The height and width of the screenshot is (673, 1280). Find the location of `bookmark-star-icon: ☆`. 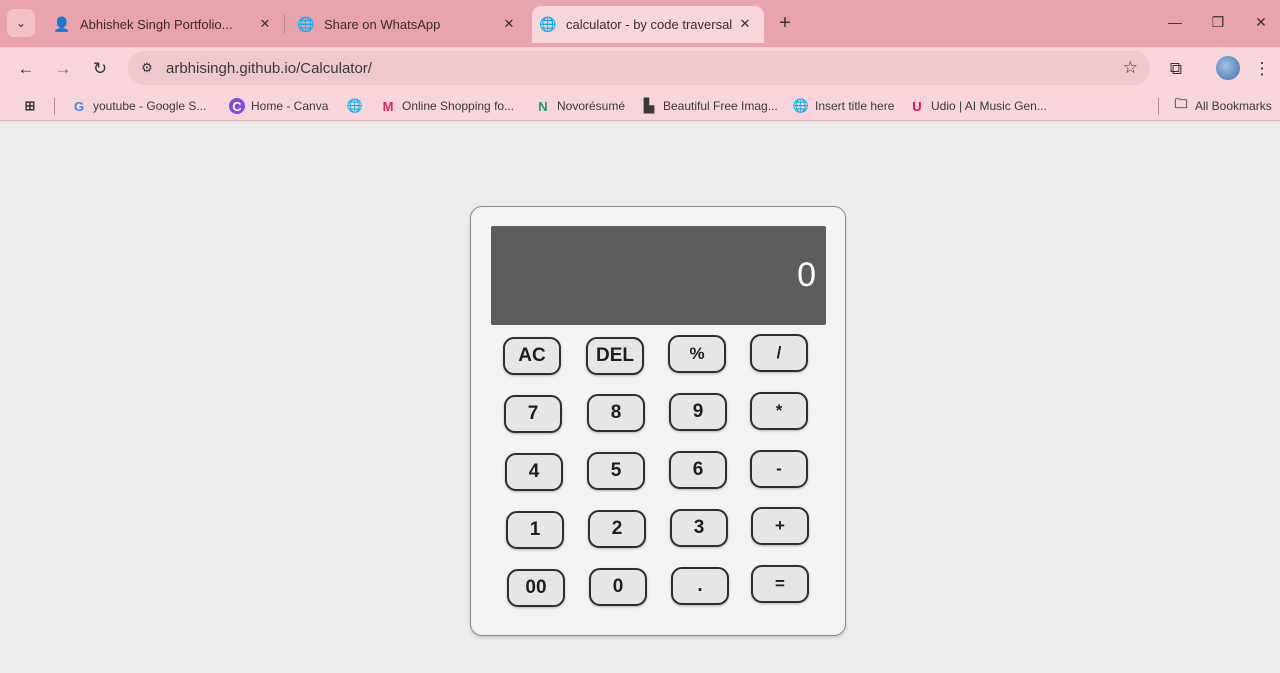

bookmark-star-icon: ☆ is located at coordinates (1130, 68).